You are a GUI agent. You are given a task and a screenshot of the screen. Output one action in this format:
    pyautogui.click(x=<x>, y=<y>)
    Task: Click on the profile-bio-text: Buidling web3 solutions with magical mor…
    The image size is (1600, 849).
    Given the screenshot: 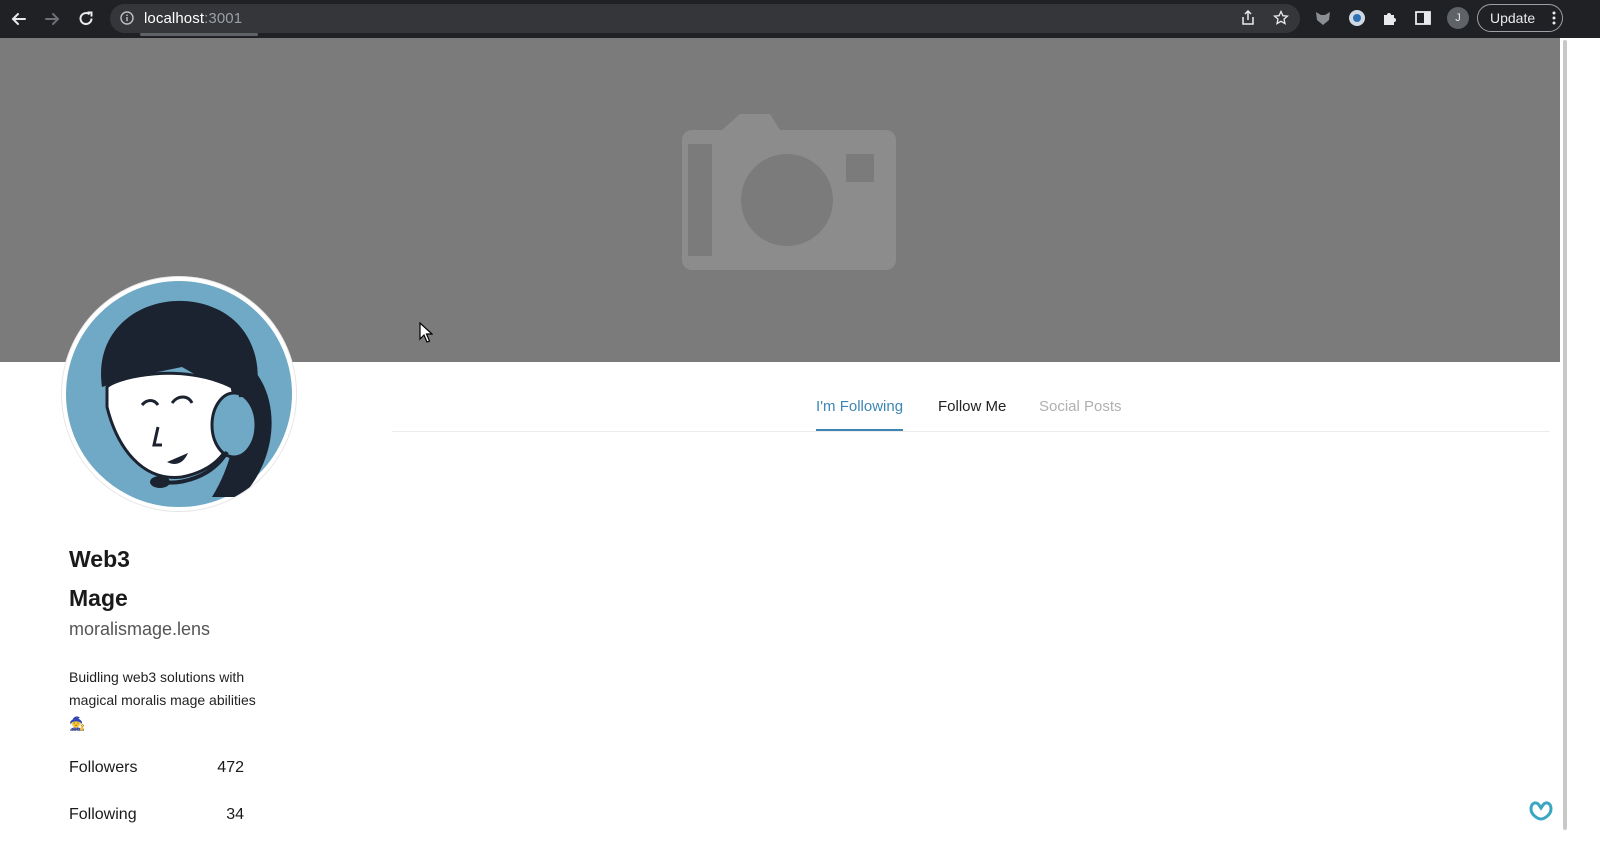 What is the action you would take?
    pyautogui.click(x=162, y=688)
    